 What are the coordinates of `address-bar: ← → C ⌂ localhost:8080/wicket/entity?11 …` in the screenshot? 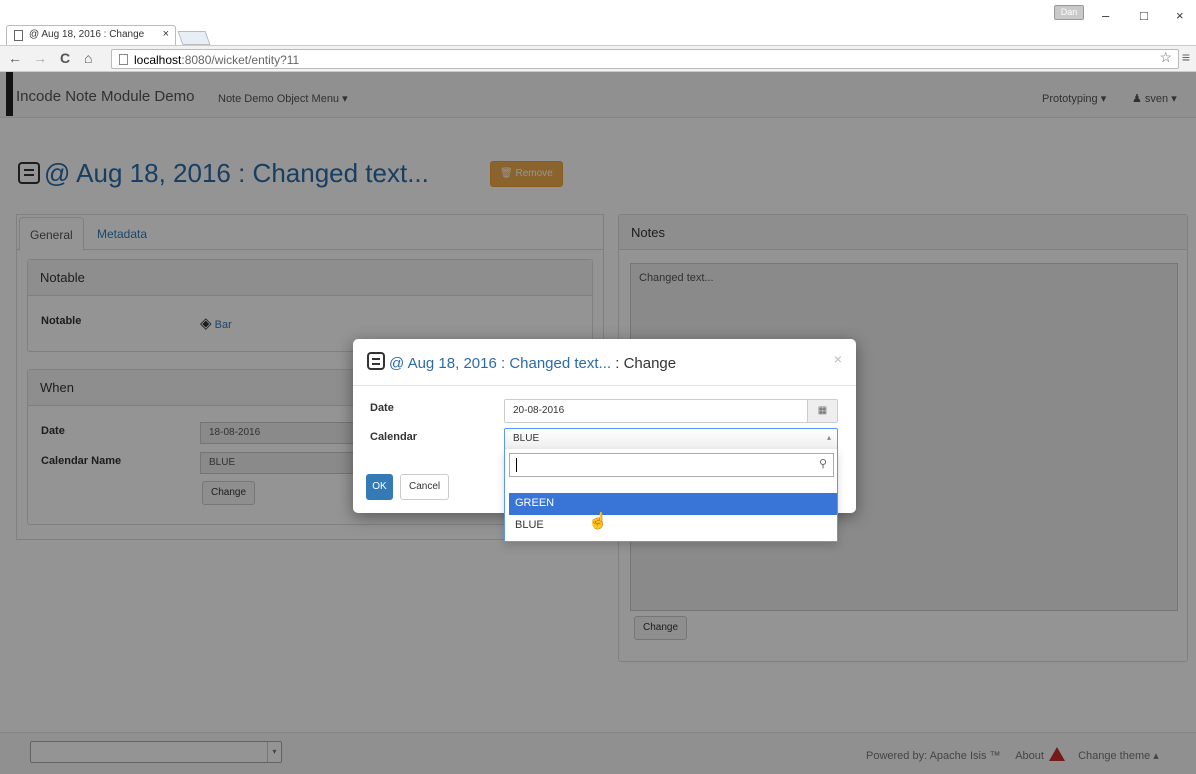 It's located at (598, 59).